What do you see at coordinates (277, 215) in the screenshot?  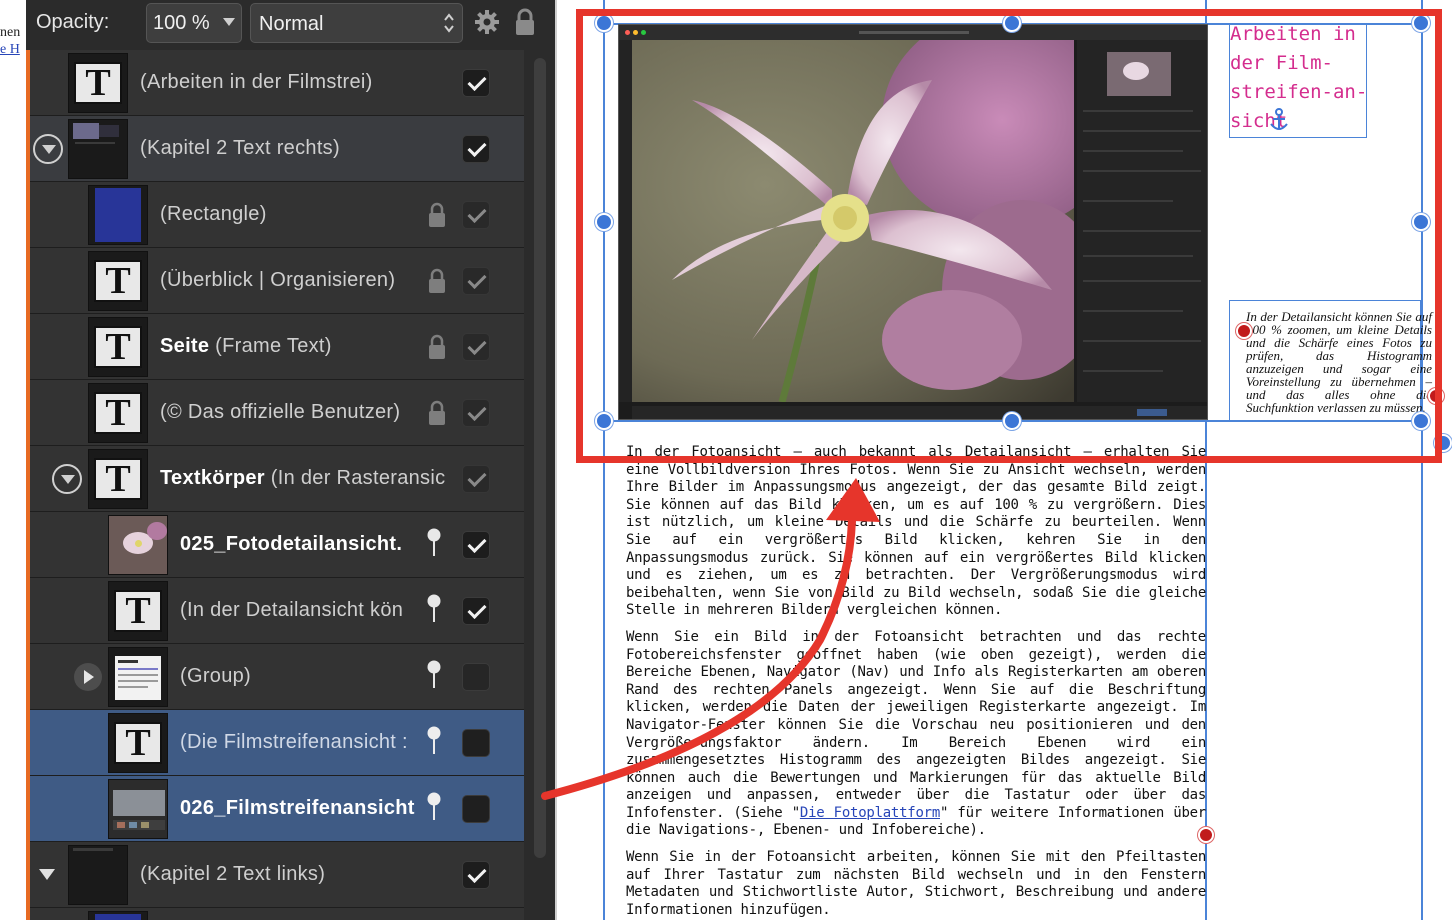 I see `layer-row: (Rectangle)` at bounding box center [277, 215].